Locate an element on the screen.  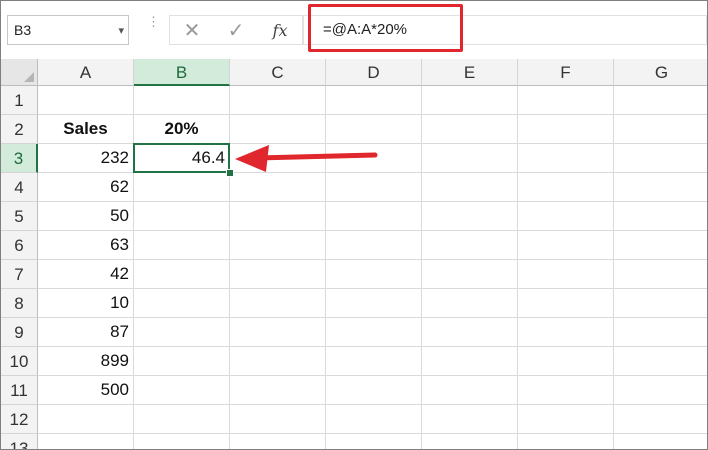
column-header-a: A is located at coordinates (86, 72).